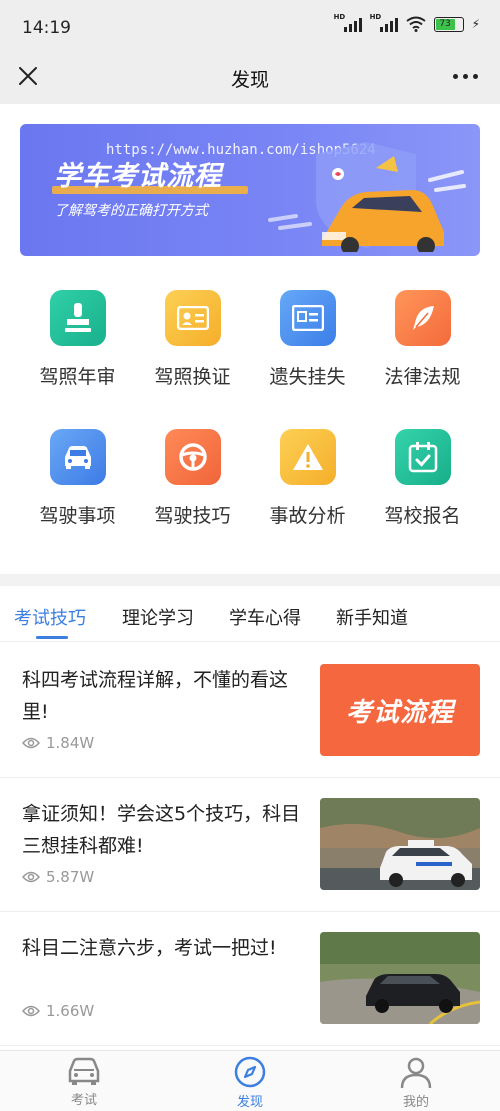 Image resolution: width=500 pixels, height=1111 pixels. Describe the element at coordinates (158, 617) in the screenshot. I see `tab-theory: 理论学习` at that location.